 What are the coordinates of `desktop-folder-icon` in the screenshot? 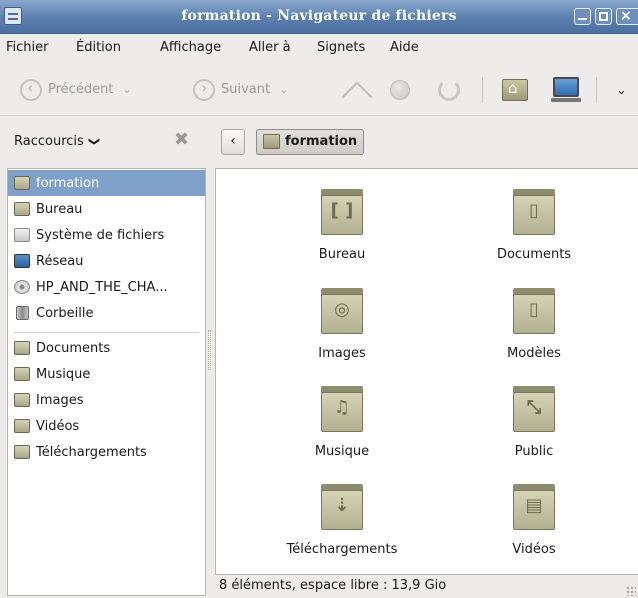 It's located at (22, 209).